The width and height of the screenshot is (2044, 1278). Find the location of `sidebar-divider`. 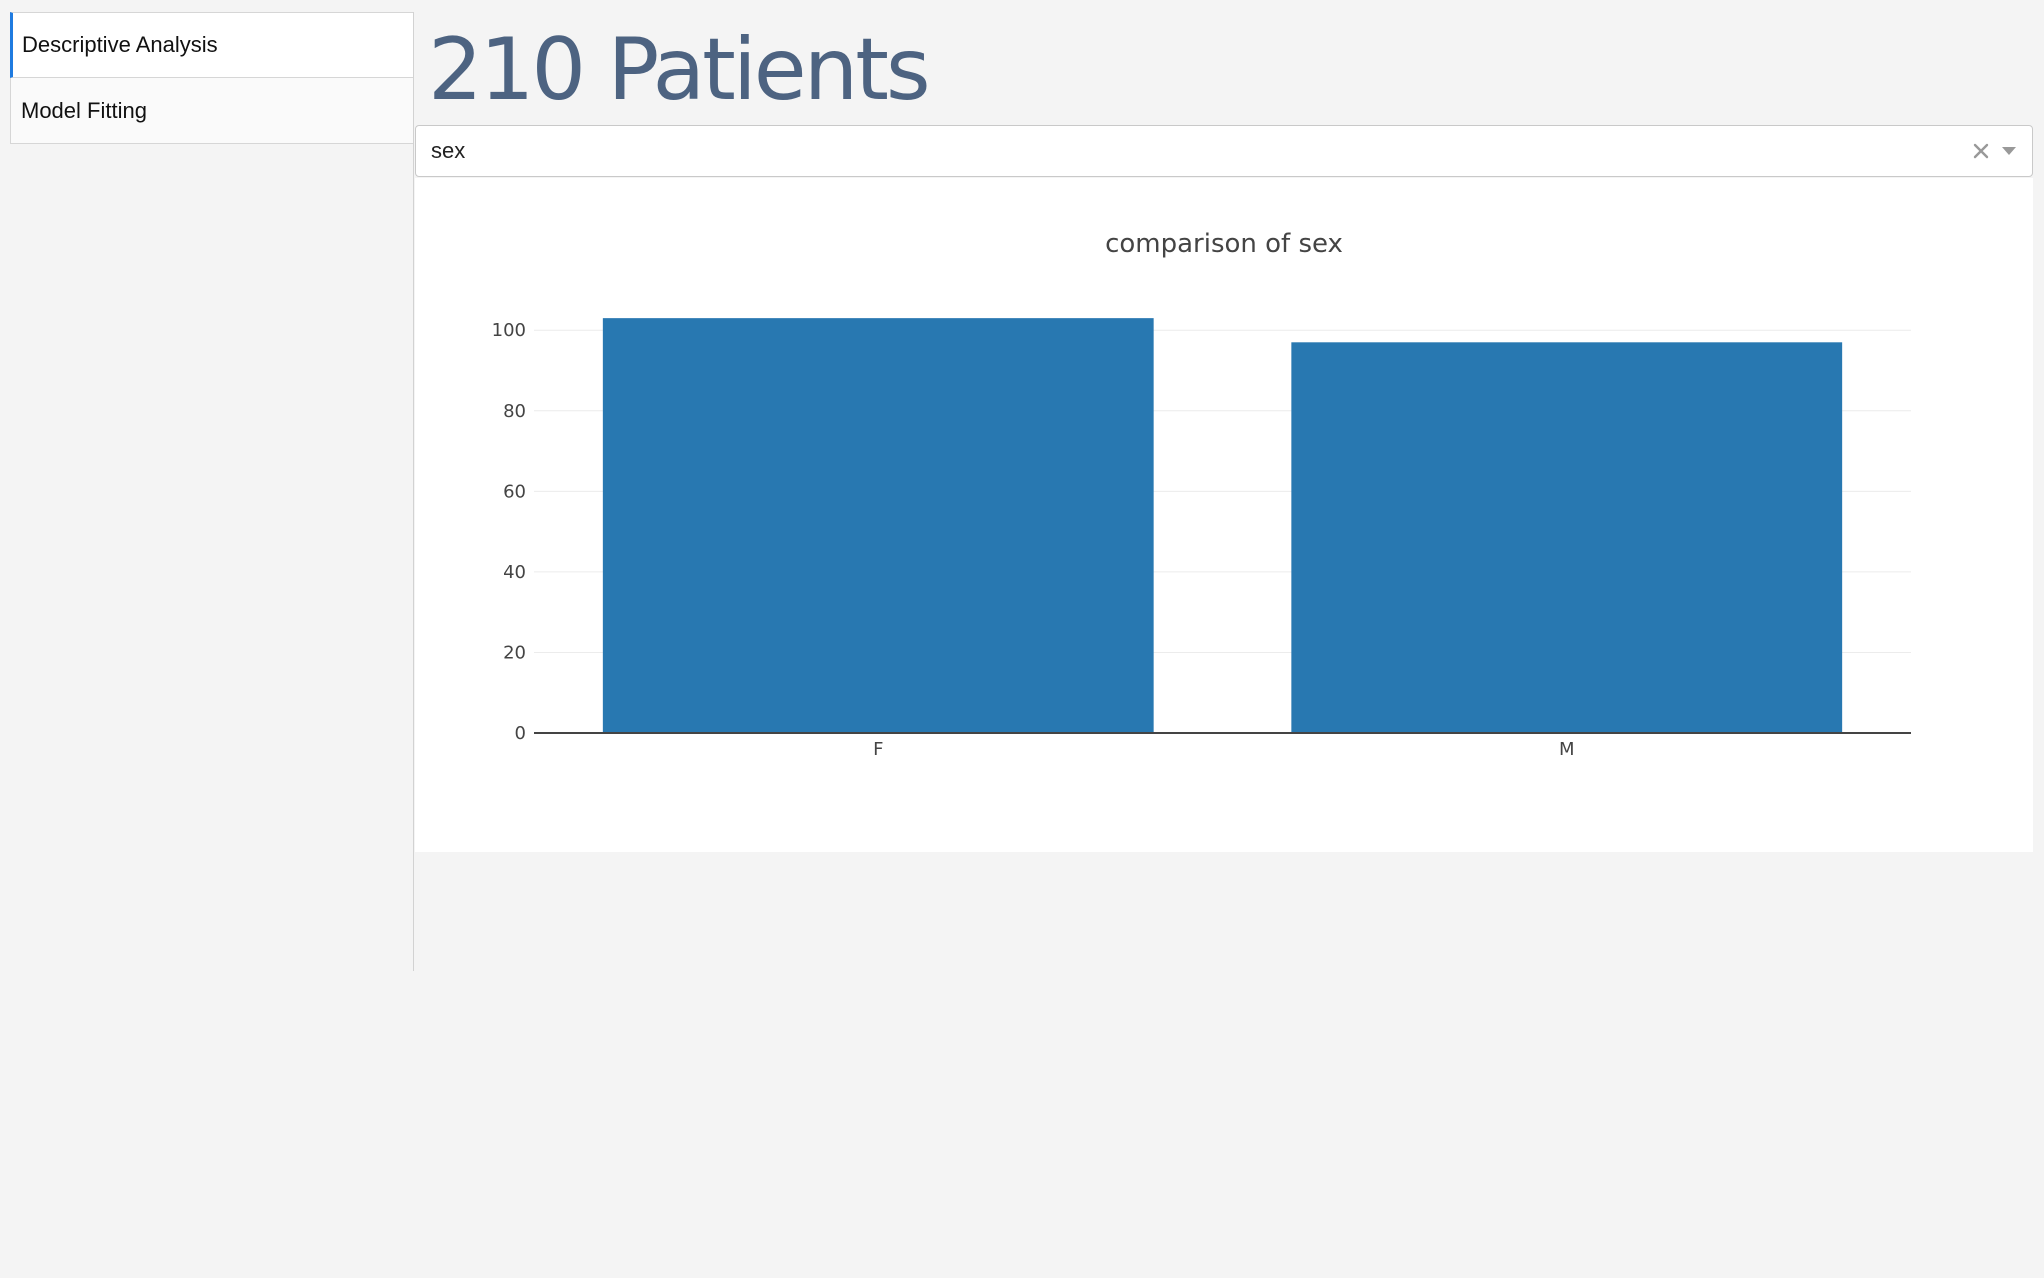

sidebar-divider is located at coordinates (413, 491).